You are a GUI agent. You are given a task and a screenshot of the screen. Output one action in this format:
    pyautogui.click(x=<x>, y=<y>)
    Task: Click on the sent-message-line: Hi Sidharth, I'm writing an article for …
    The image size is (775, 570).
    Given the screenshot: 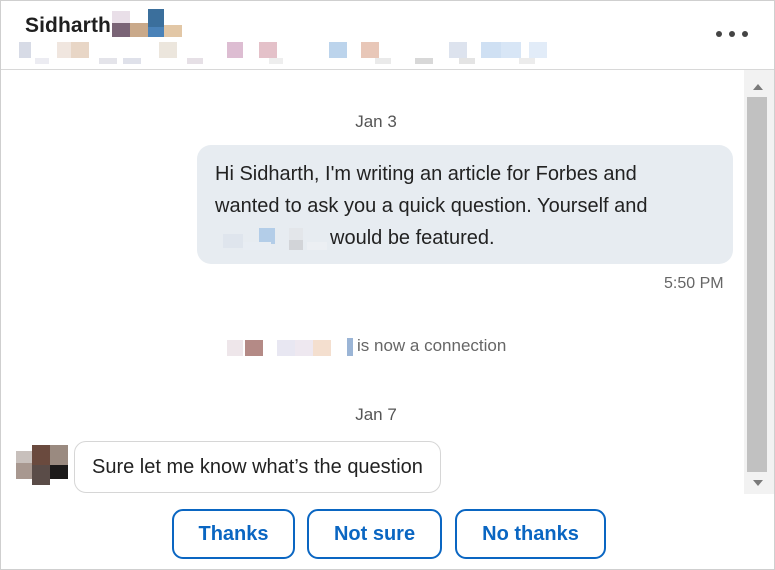 What is the action you would take?
    pyautogui.click(x=426, y=174)
    